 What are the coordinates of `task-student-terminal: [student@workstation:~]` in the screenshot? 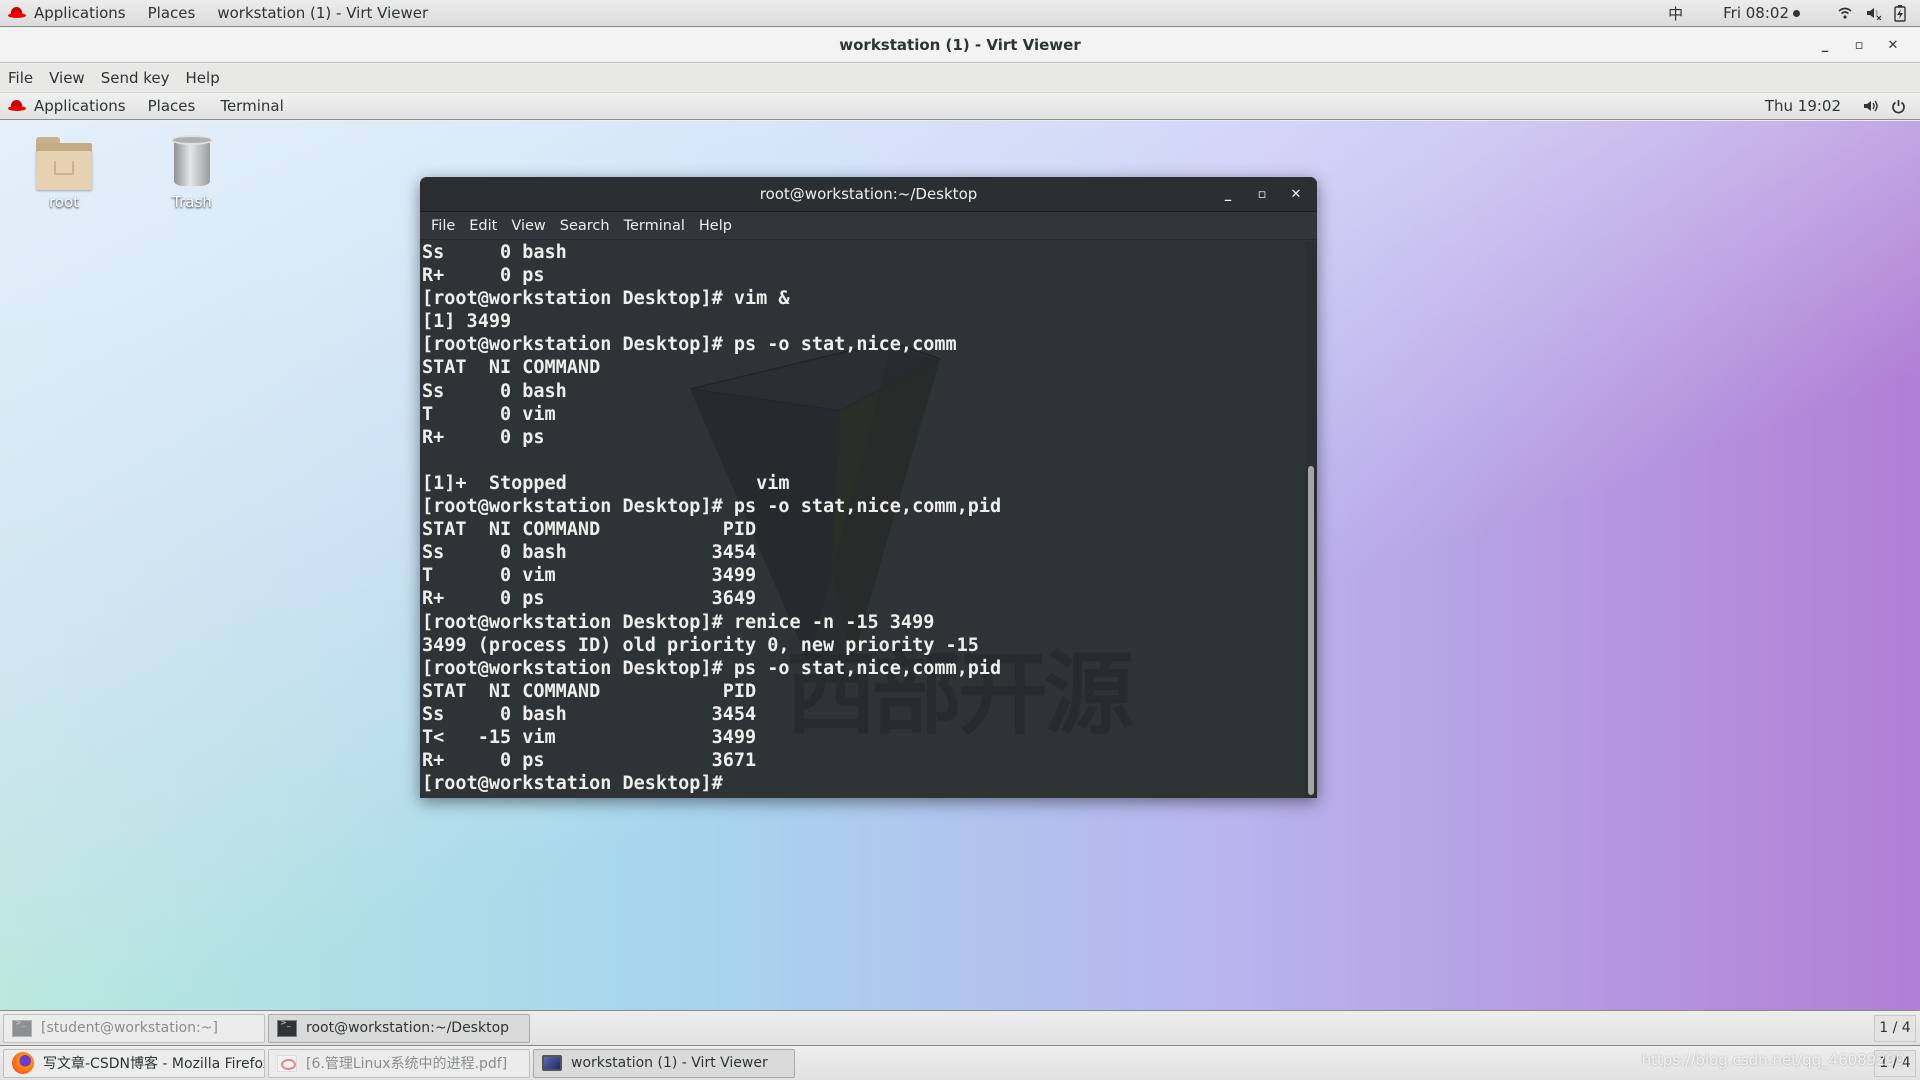 It's located at (134, 1028).